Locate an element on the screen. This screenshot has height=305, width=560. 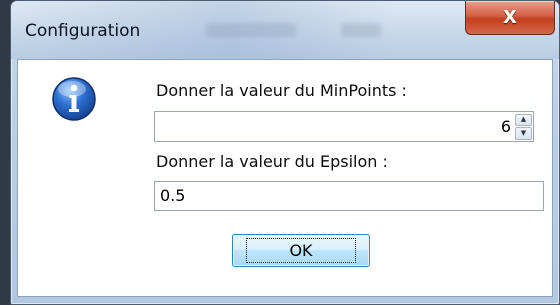
ok-button: OK is located at coordinates (301, 250).